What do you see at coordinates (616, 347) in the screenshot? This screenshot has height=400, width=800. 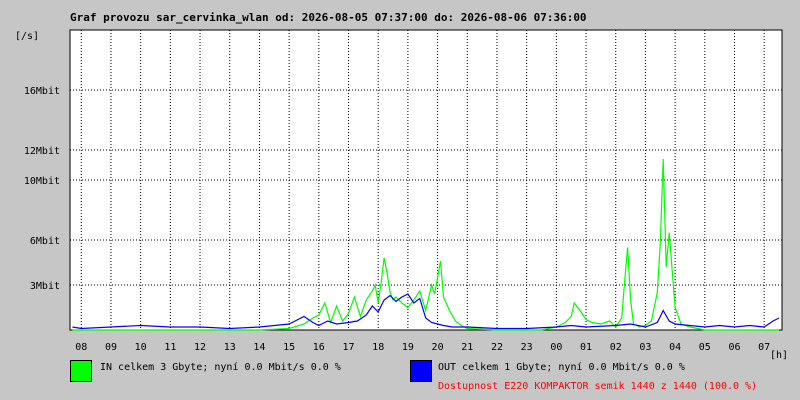 I see `x-tick-label-18: 02` at bounding box center [616, 347].